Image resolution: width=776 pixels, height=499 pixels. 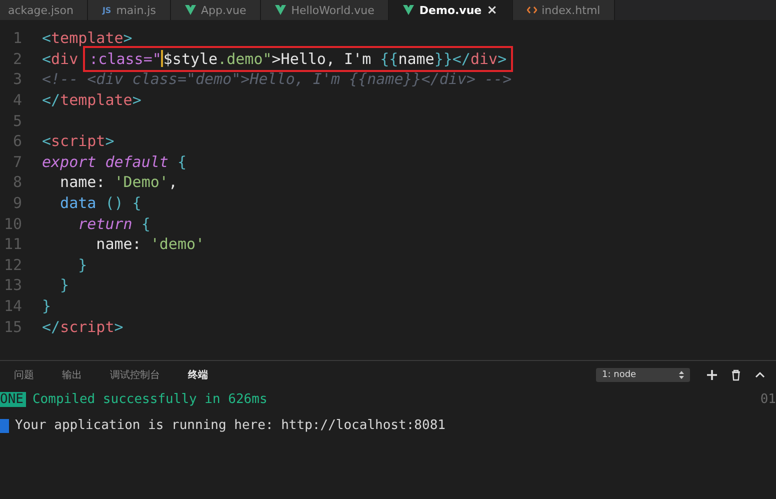 What do you see at coordinates (277, 79) in the screenshot?
I see `code-line: <!-- <div class="demo">Hello, I'm {{name}}</div> -->` at bounding box center [277, 79].